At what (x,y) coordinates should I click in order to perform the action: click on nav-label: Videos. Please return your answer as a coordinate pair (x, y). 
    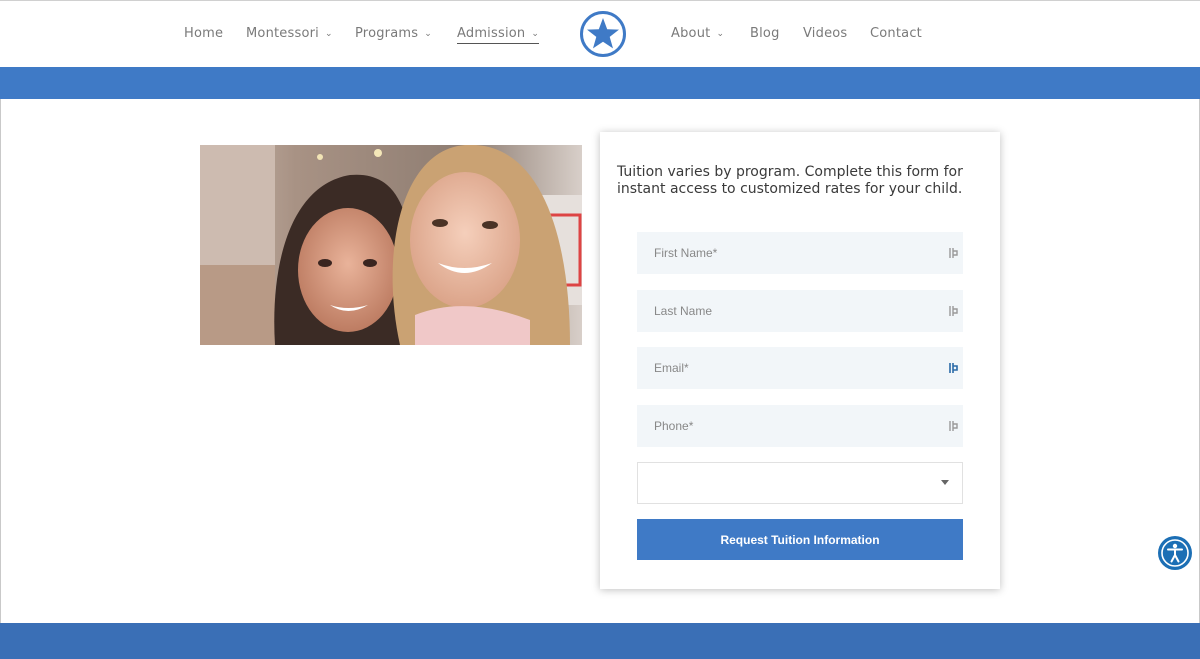
    Looking at the image, I should click on (825, 33).